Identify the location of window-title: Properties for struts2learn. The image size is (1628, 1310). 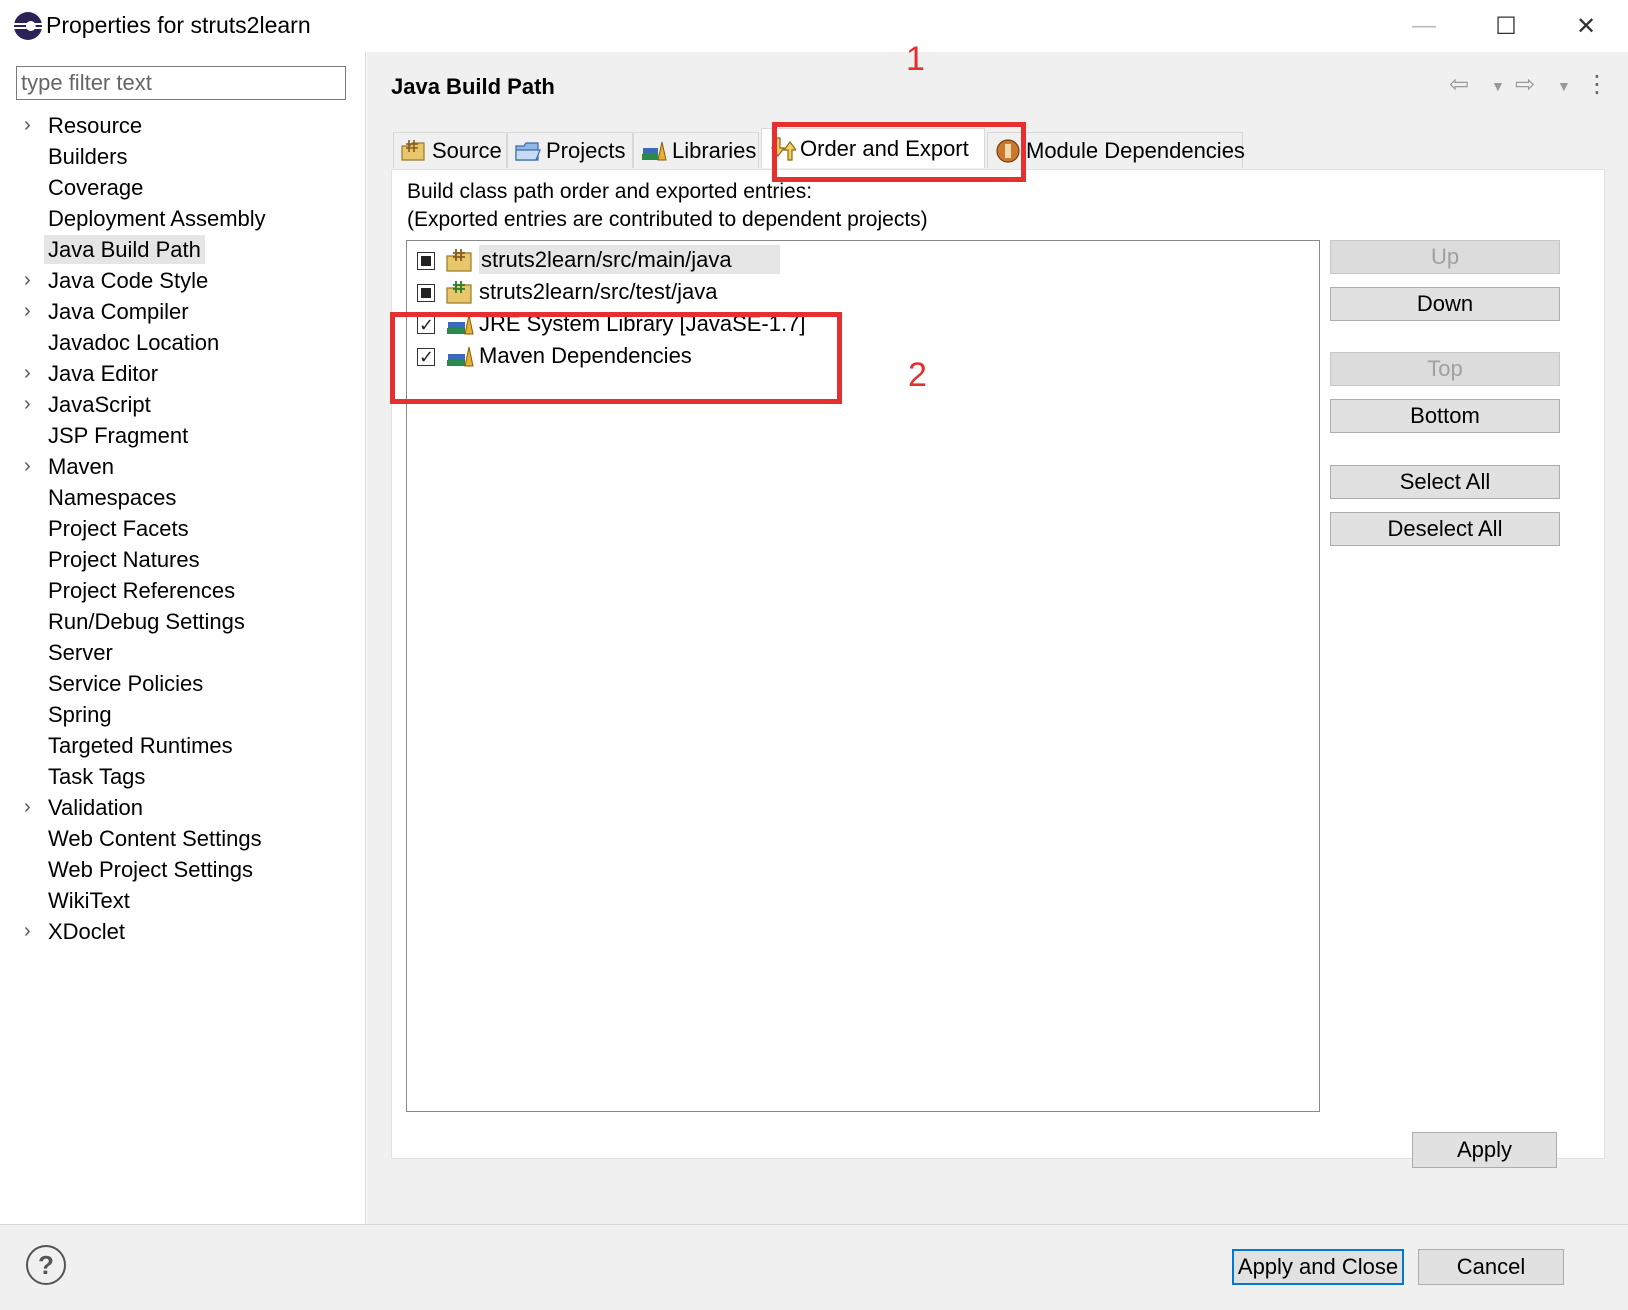
(178, 25).